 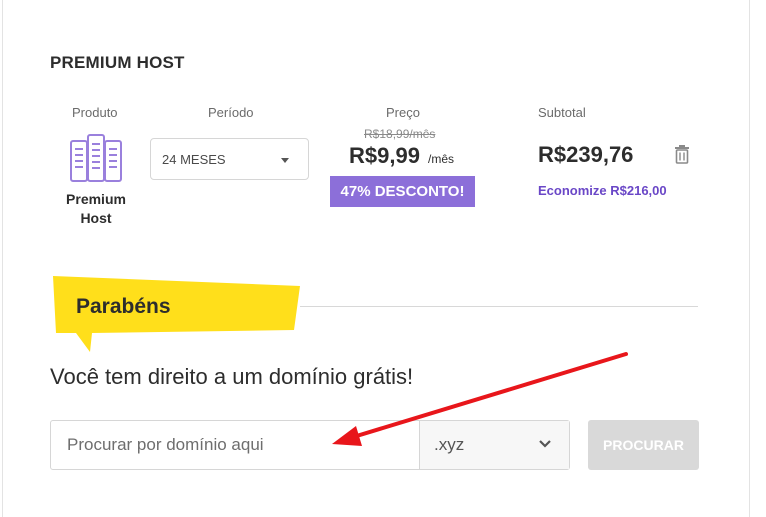 What do you see at coordinates (586, 154) in the screenshot?
I see `subtotal-value: R$239,76` at bounding box center [586, 154].